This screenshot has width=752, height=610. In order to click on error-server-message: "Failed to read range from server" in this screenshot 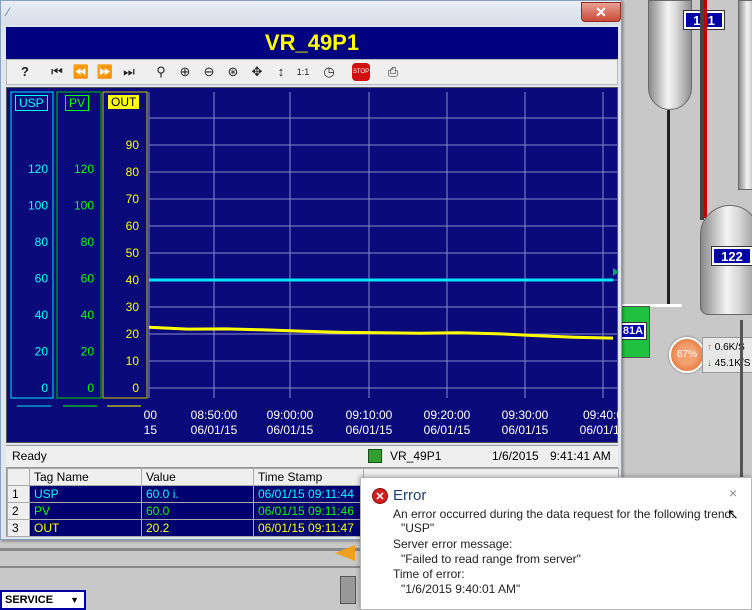, I will do `click(491, 559)`.